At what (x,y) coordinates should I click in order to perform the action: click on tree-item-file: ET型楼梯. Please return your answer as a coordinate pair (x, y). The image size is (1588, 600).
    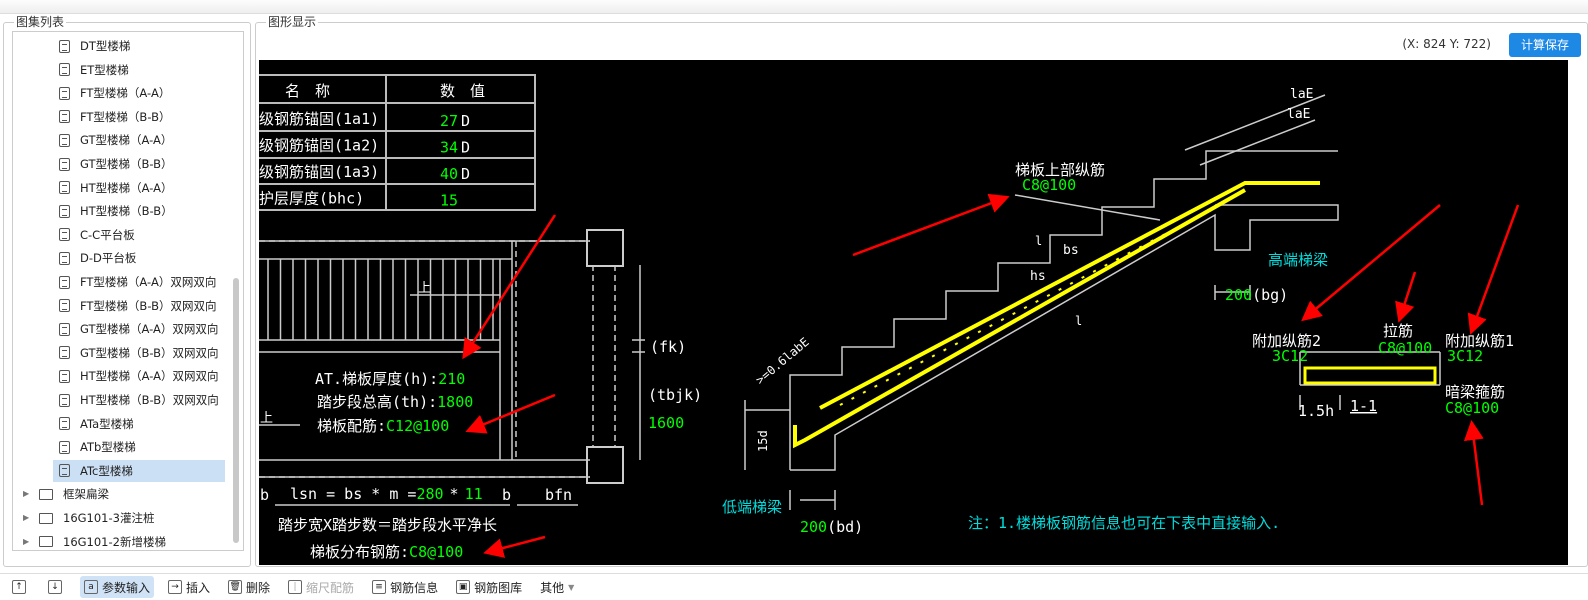
    Looking at the image, I should click on (139, 70).